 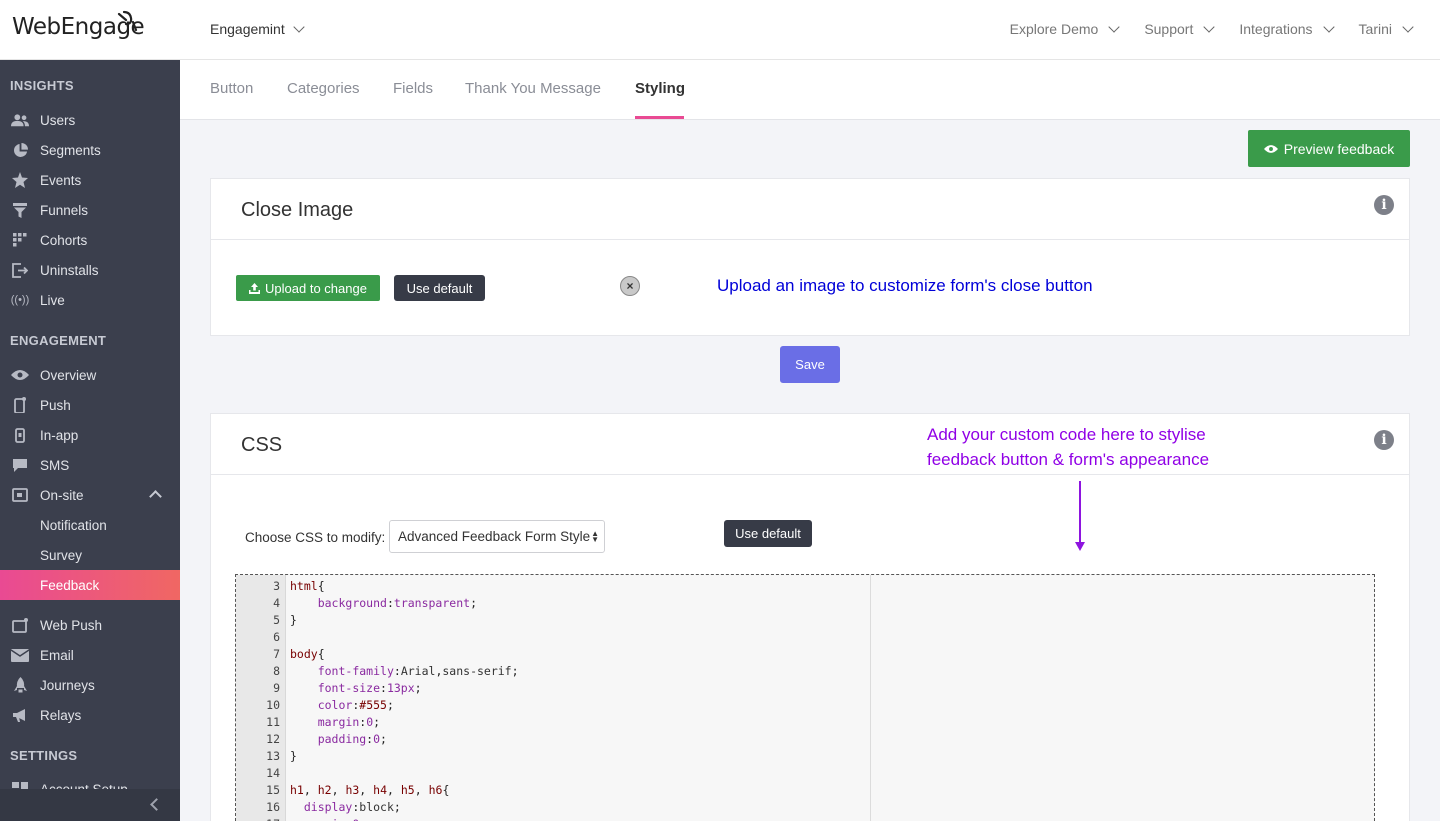 What do you see at coordinates (90, 375) in the screenshot?
I see `sidebar-item-overview: Overview` at bounding box center [90, 375].